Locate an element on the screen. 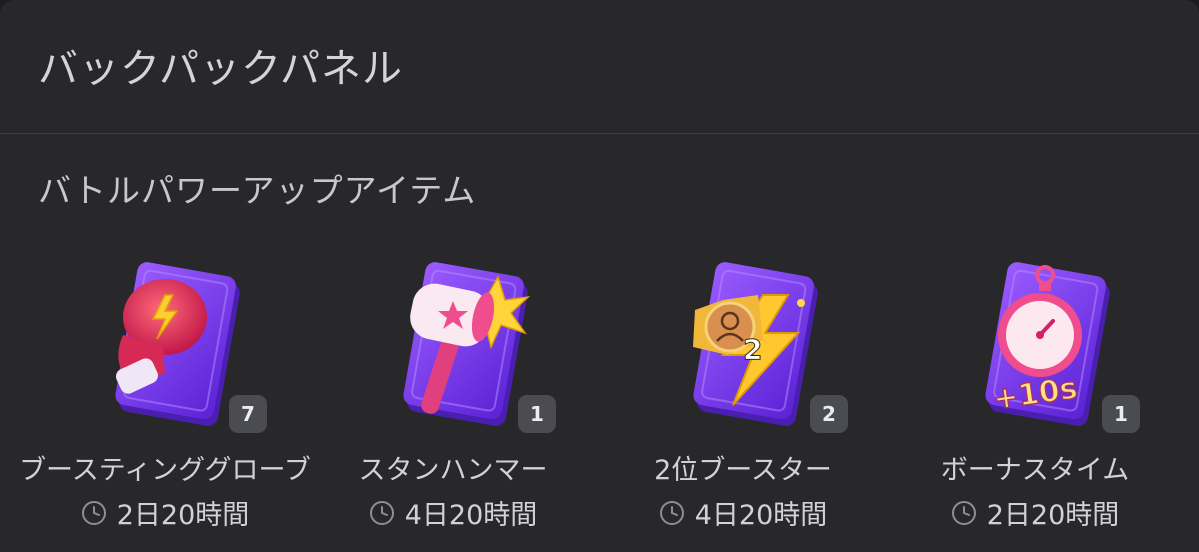  quantity-badge: 7 is located at coordinates (248, 414).